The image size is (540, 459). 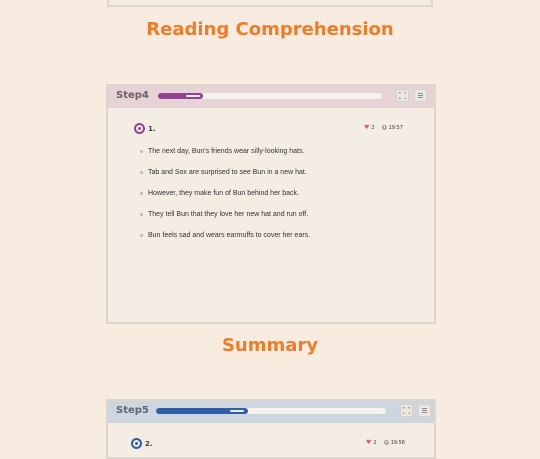 What do you see at coordinates (395, 127) in the screenshot?
I see `timer: 19:57` at bounding box center [395, 127].